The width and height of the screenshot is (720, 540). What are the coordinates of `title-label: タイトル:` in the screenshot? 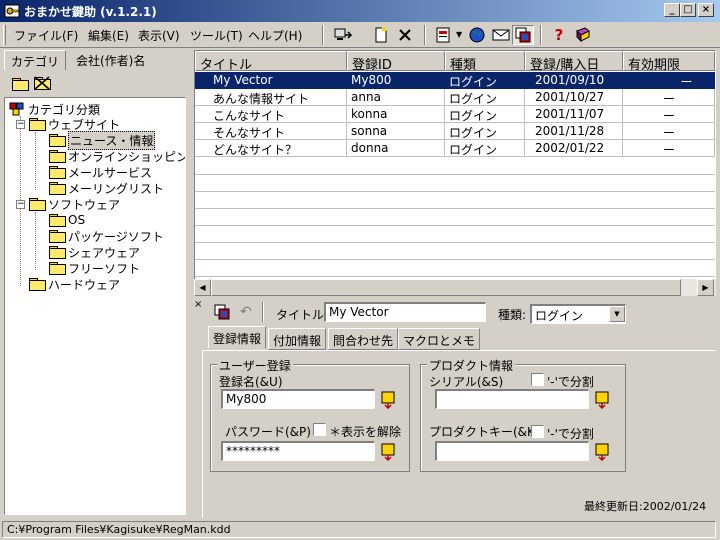 It's located at (302, 315).